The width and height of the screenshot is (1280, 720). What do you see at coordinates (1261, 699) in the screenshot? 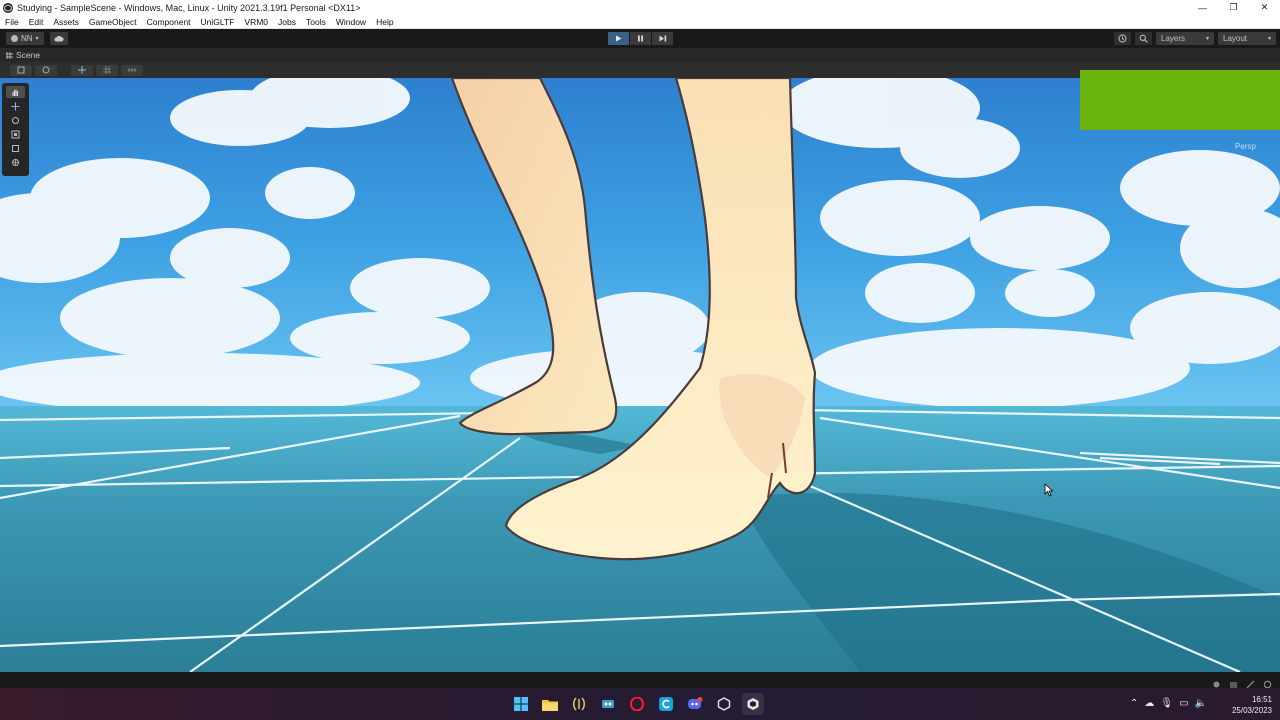
I see `clock-time: 16:51` at bounding box center [1261, 699].